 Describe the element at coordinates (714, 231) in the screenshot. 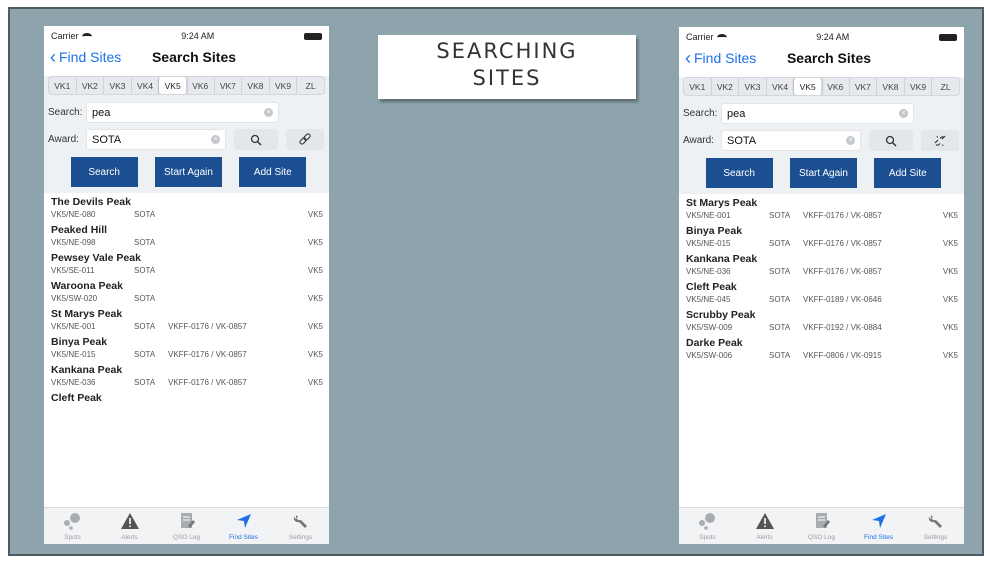

I see `site-name: Binya Peak` at that location.